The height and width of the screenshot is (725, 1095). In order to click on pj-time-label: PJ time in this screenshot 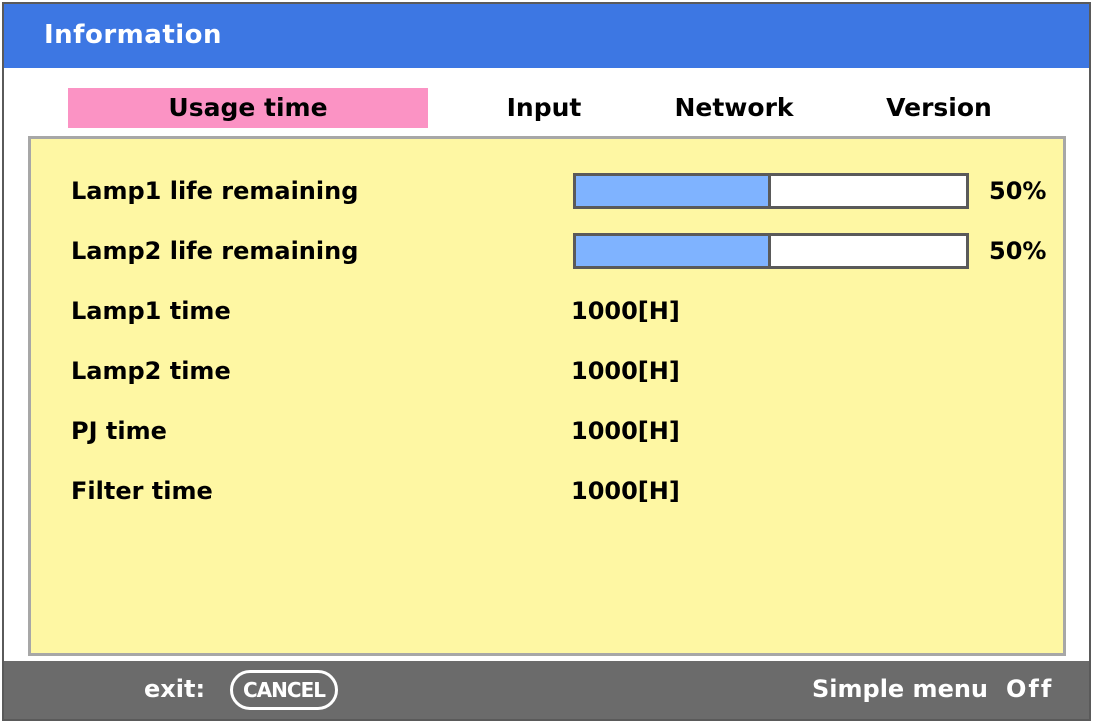, I will do `click(119, 431)`.